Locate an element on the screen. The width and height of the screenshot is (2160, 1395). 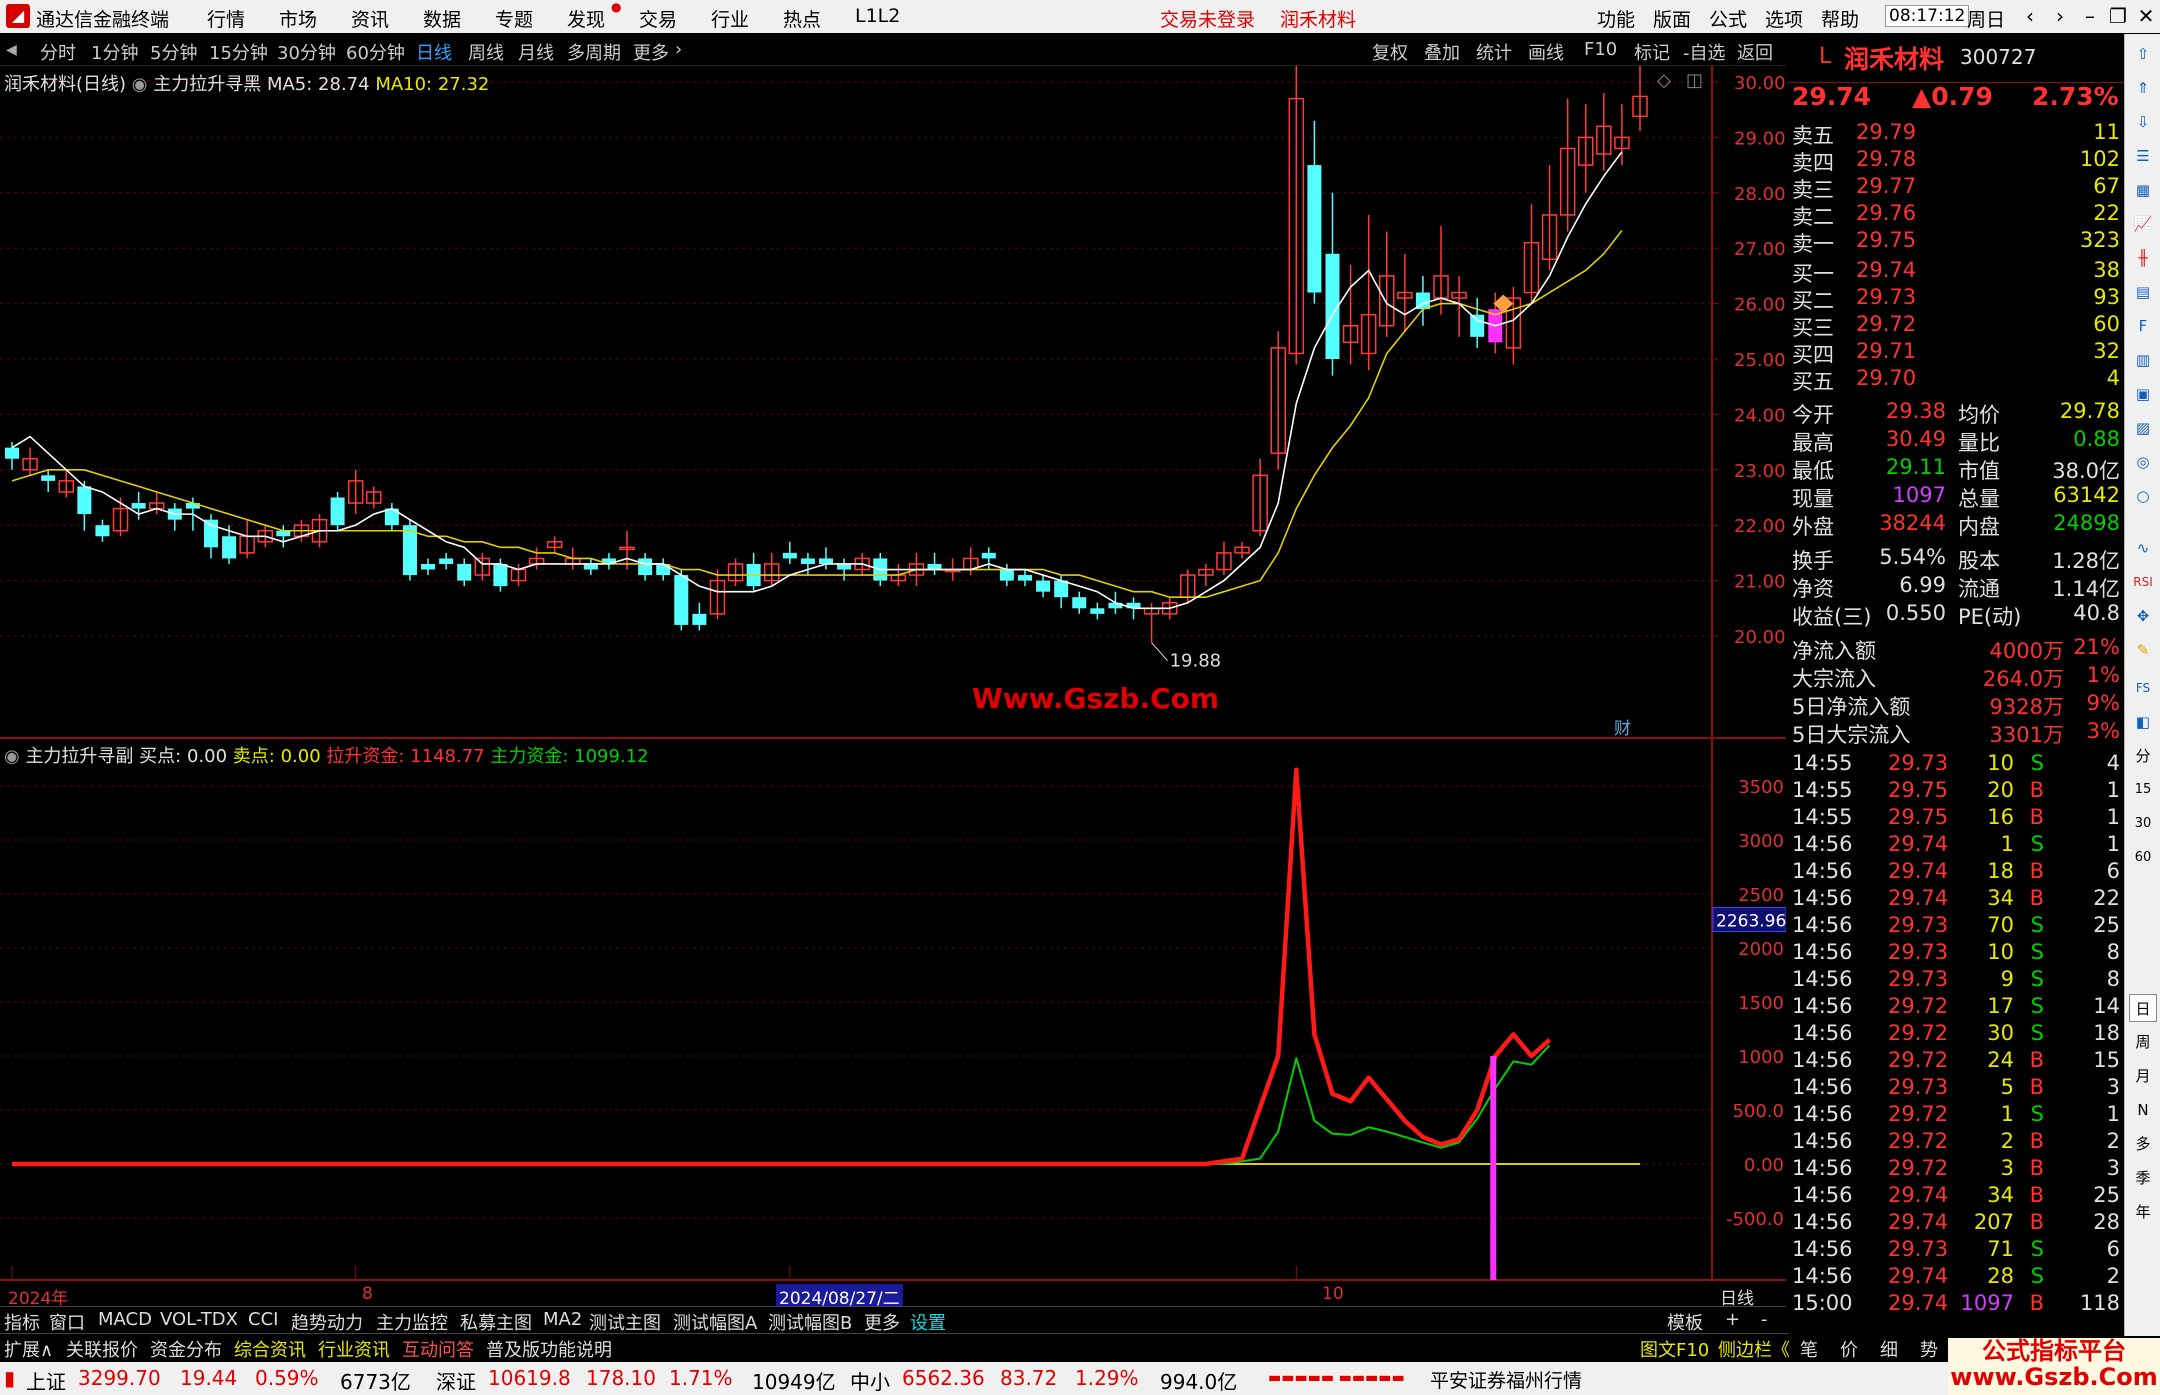
period-year: 年 is located at coordinates (2143, 1212).